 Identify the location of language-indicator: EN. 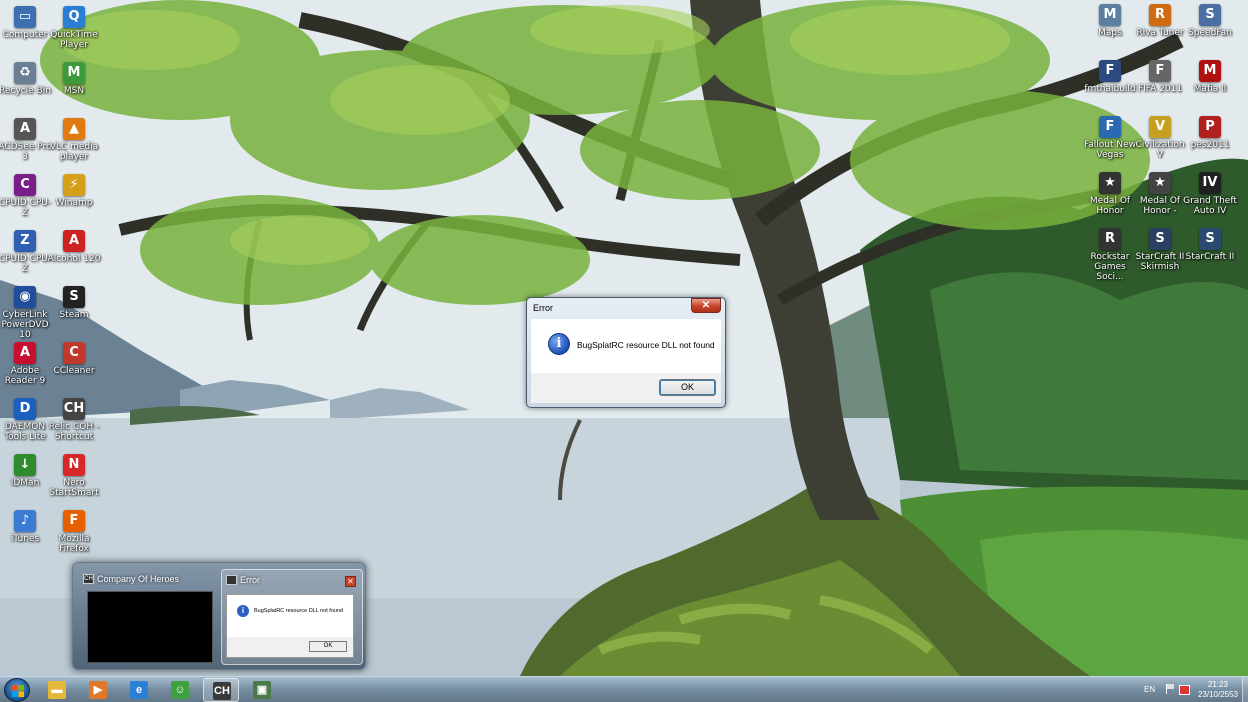
(1149, 689).